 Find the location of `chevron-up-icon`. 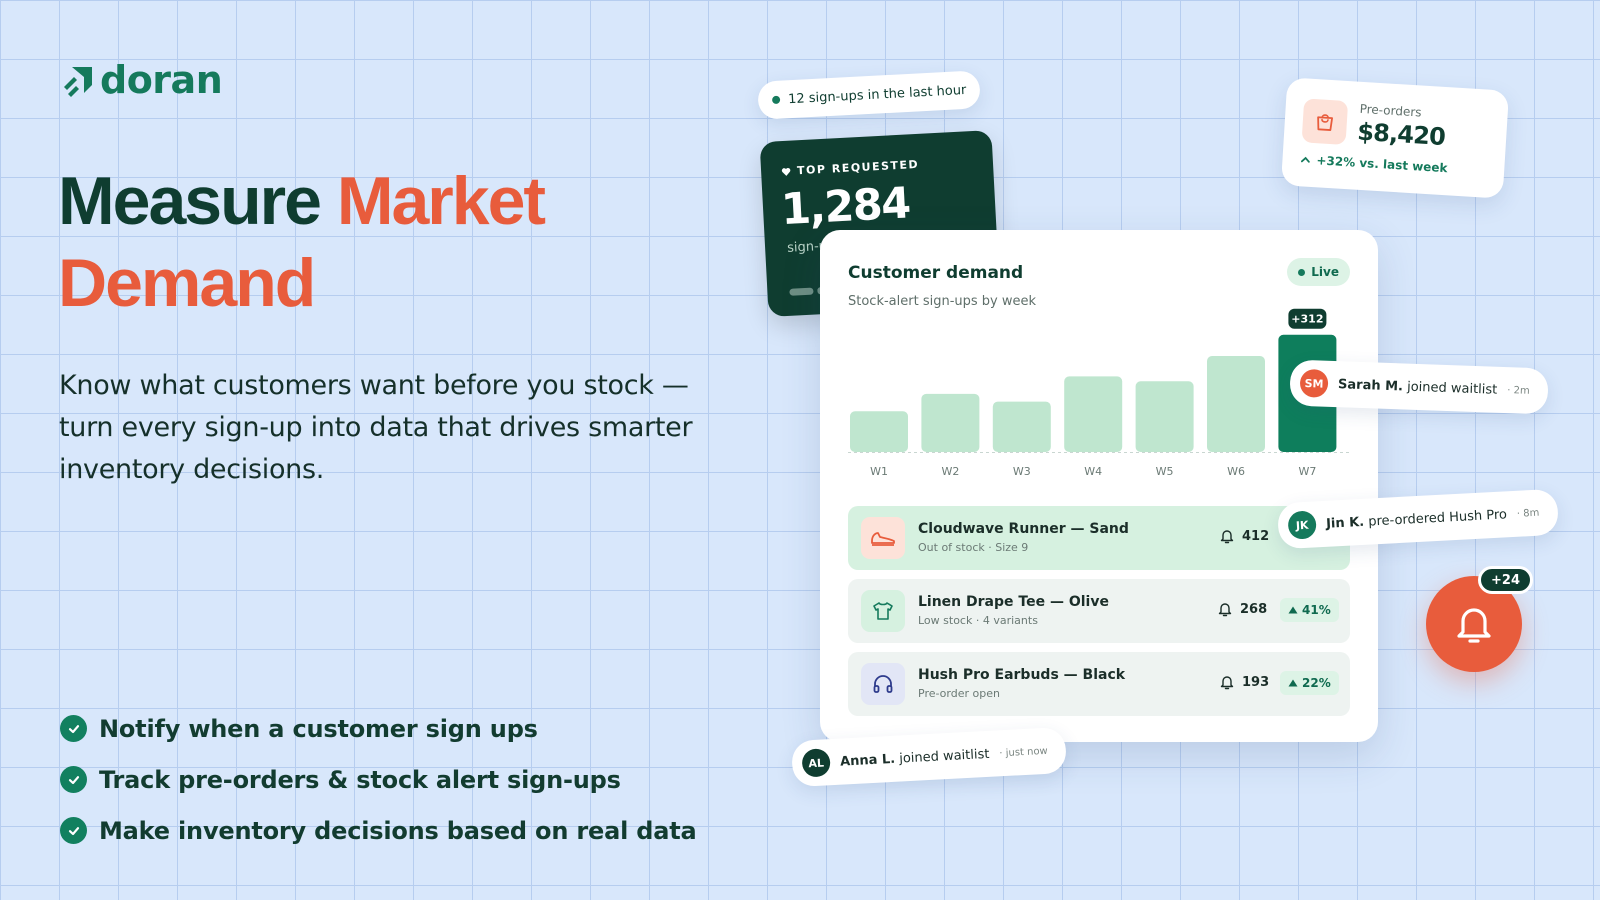

chevron-up-icon is located at coordinates (1305, 159).